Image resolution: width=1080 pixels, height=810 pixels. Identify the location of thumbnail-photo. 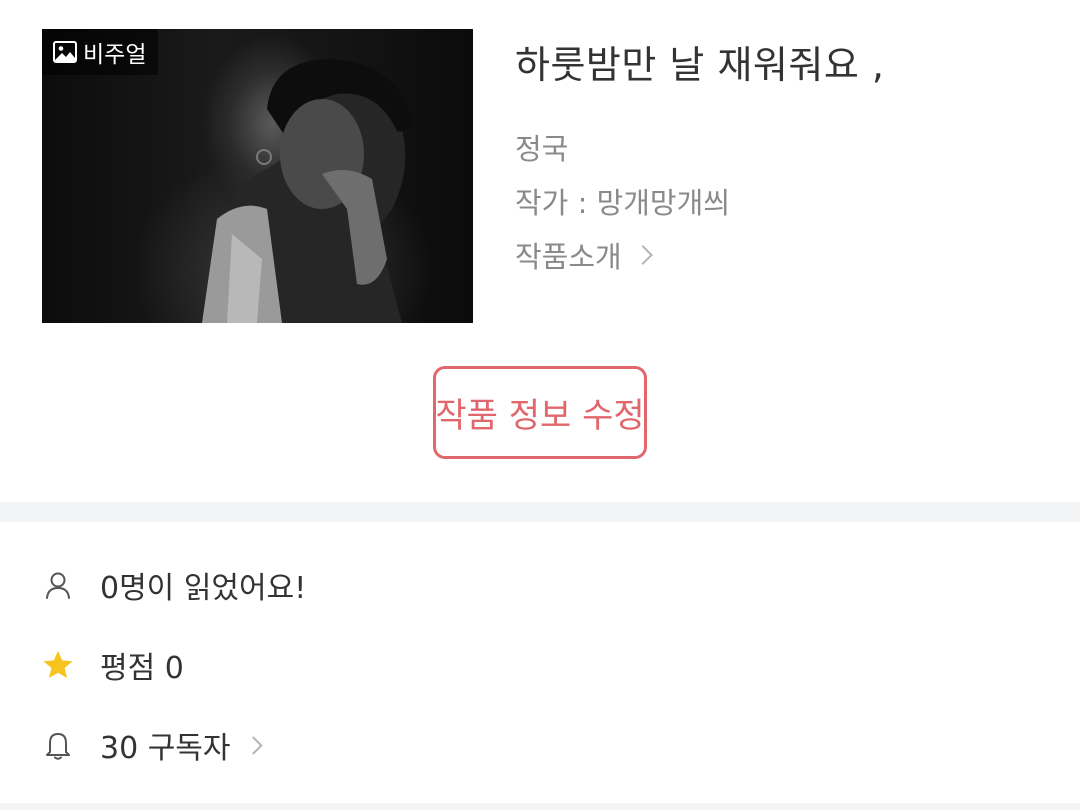
(307, 191).